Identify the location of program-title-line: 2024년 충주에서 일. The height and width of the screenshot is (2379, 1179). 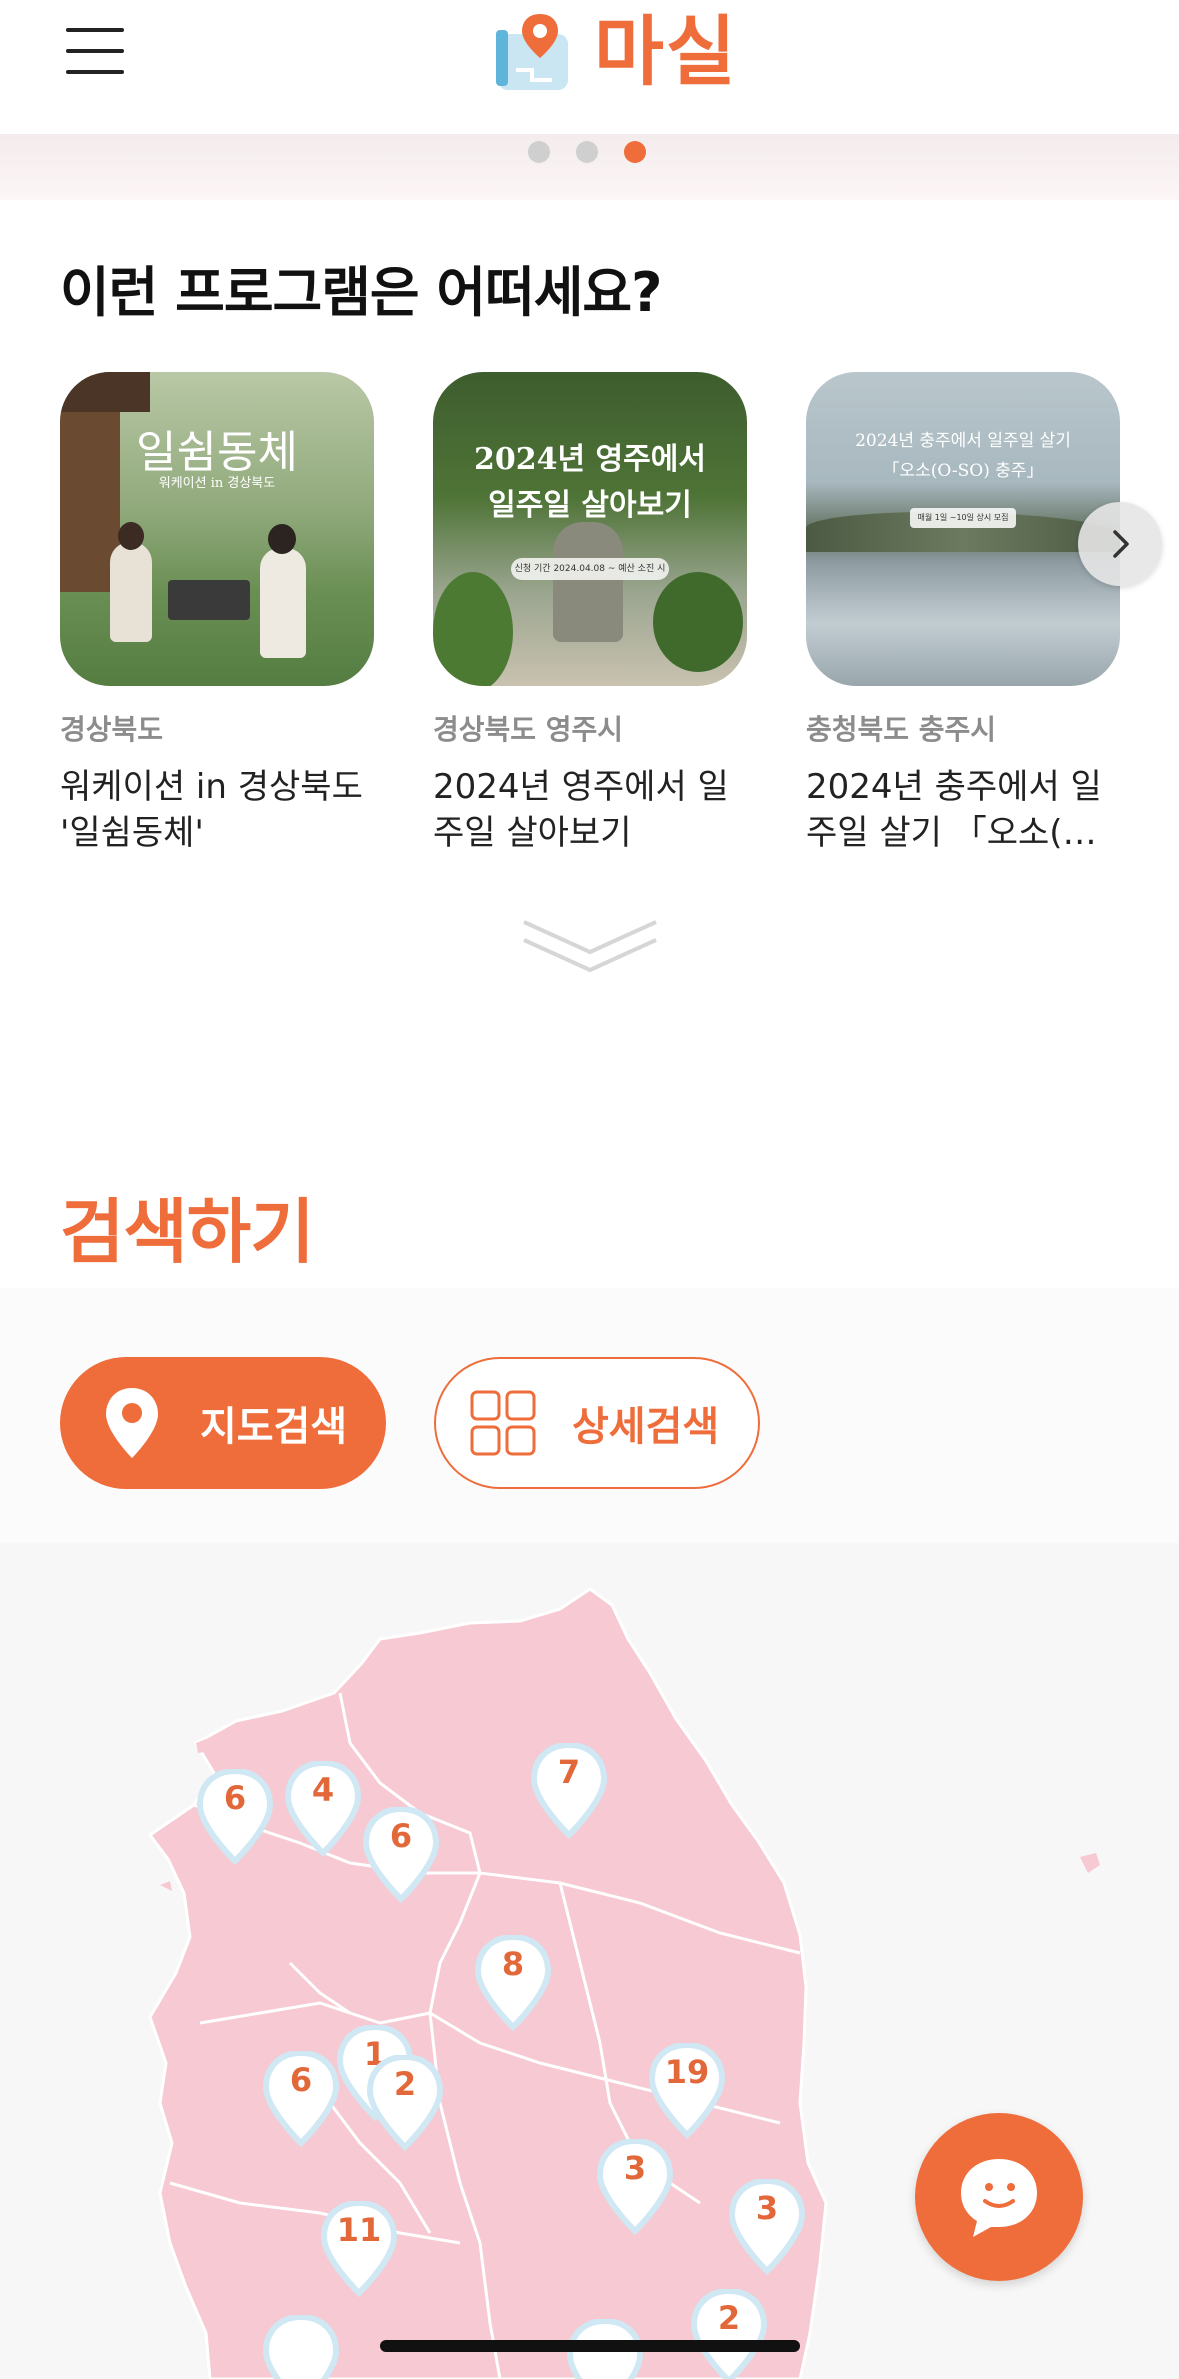
(954, 787).